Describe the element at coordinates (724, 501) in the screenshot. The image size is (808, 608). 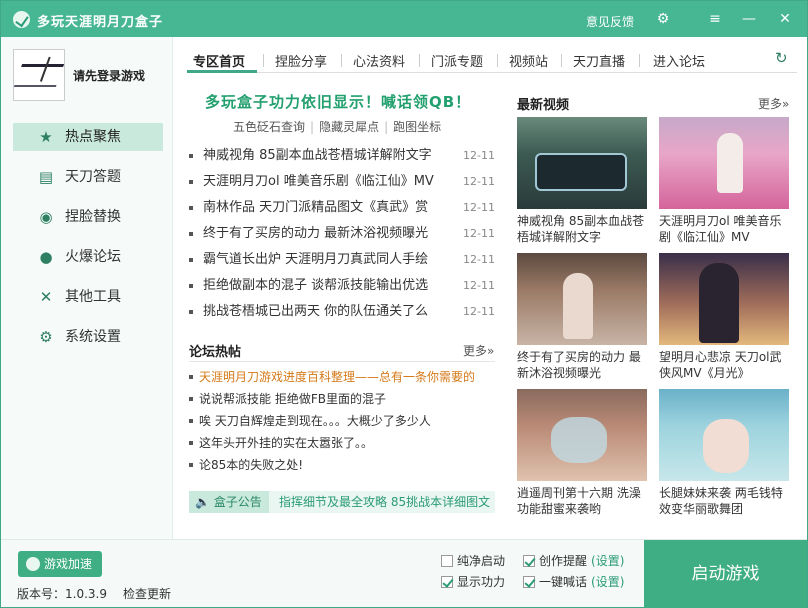
I see `video-caption: 长腿妹妹来袭 两毛钱特效变华丽歌舞团` at that location.